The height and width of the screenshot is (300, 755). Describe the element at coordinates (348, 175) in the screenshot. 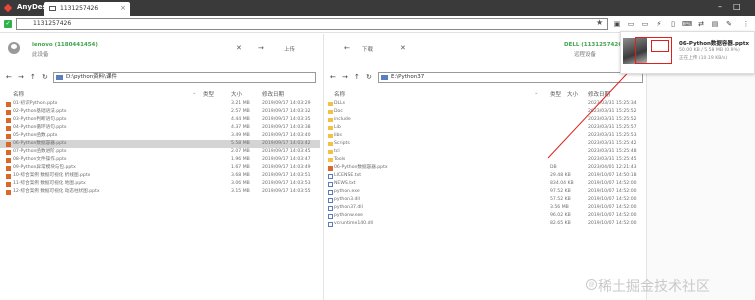

I see `file-name: LICENSE.txt` at that location.